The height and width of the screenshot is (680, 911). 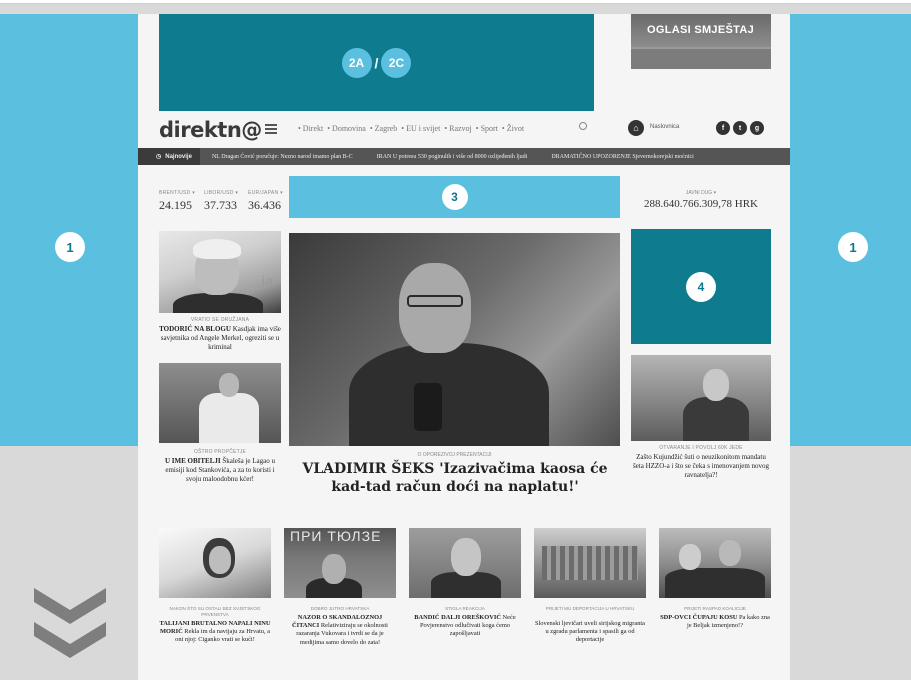 I want to click on oglasi-smjestaj-banner: OGLASI SMJEŠTAJ, so click(x=701, y=41).